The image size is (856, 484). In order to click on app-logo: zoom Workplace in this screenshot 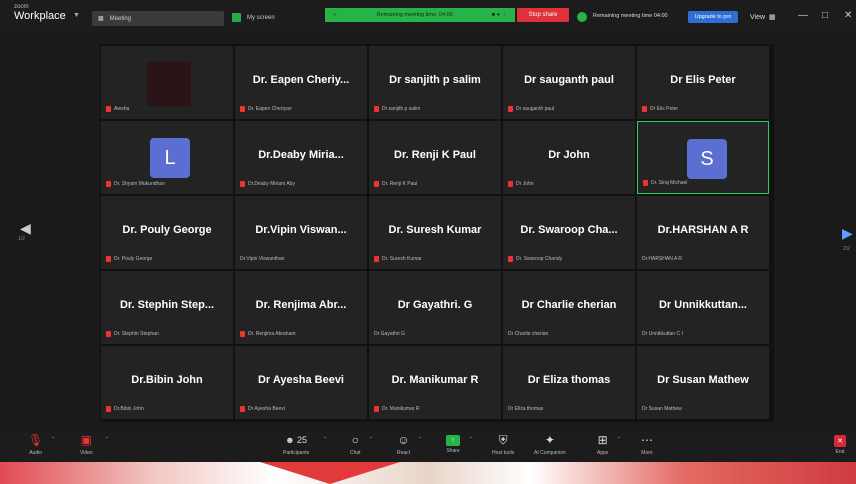, I will do `click(40, 13)`.